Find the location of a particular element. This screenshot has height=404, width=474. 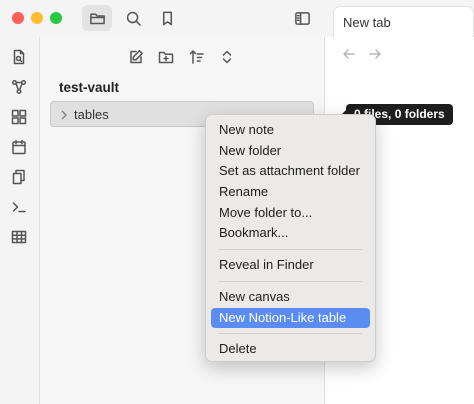

sidebar-toggle-icon is located at coordinates (302, 18).